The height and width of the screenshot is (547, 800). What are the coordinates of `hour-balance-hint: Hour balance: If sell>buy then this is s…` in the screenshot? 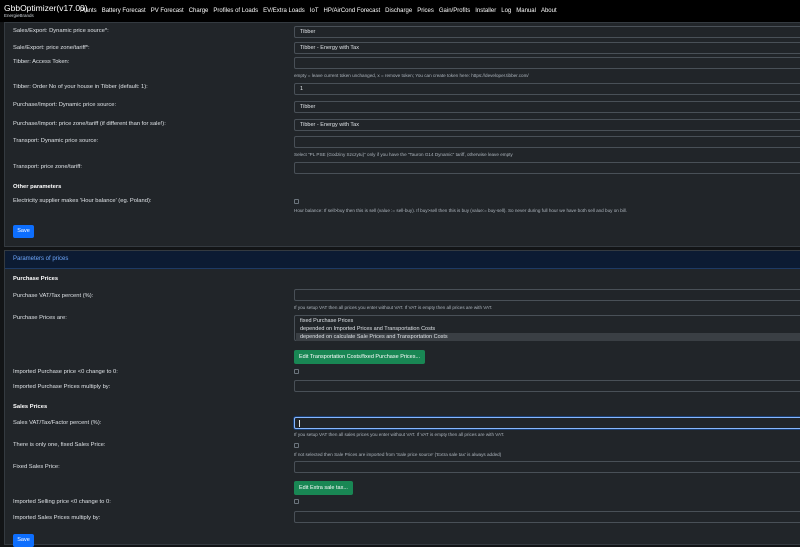 It's located at (460, 210).